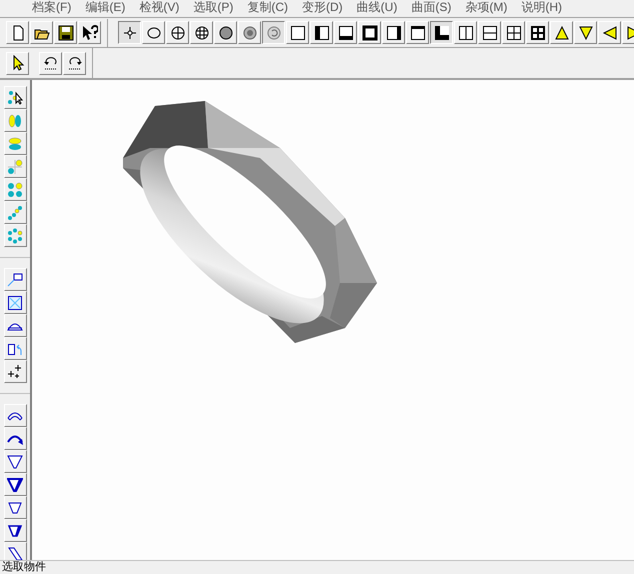 The width and height of the screenshot is (634, 574). I want to click on undo-icon, so click(50, 63).